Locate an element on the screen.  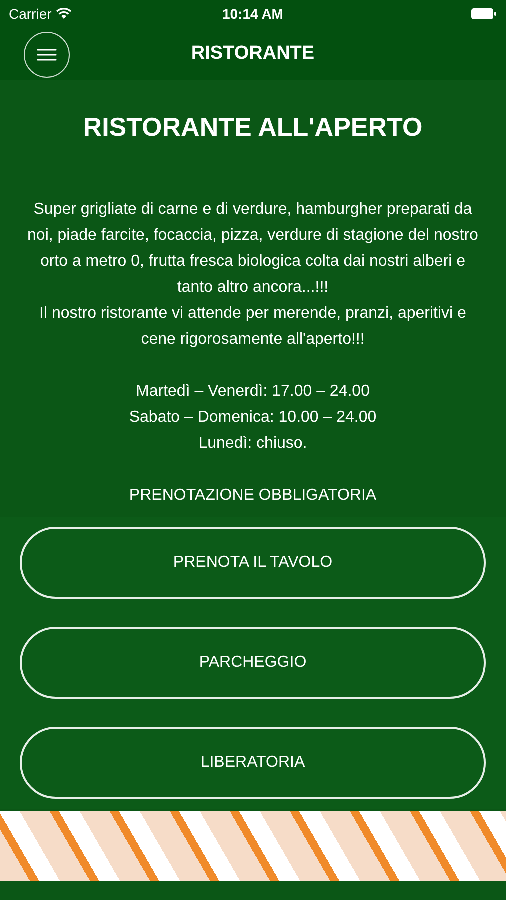
clock-time: 10:14 AM is located at coordinates (253, 14).